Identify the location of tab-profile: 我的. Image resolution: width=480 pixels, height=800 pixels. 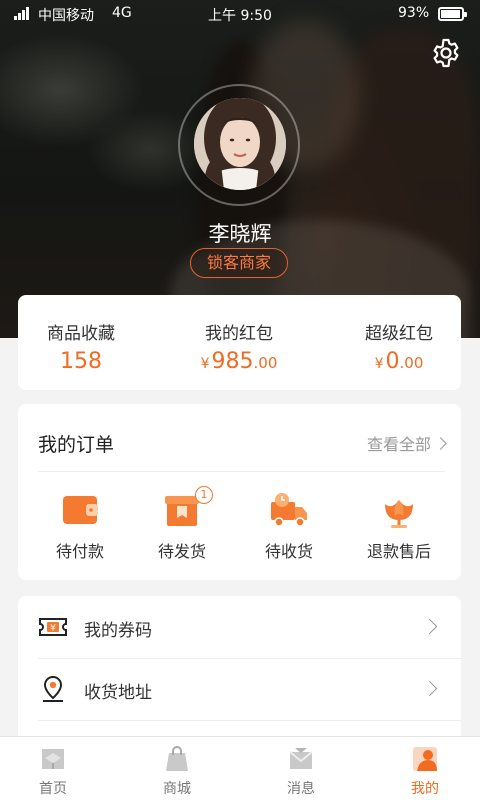
(425, 768).